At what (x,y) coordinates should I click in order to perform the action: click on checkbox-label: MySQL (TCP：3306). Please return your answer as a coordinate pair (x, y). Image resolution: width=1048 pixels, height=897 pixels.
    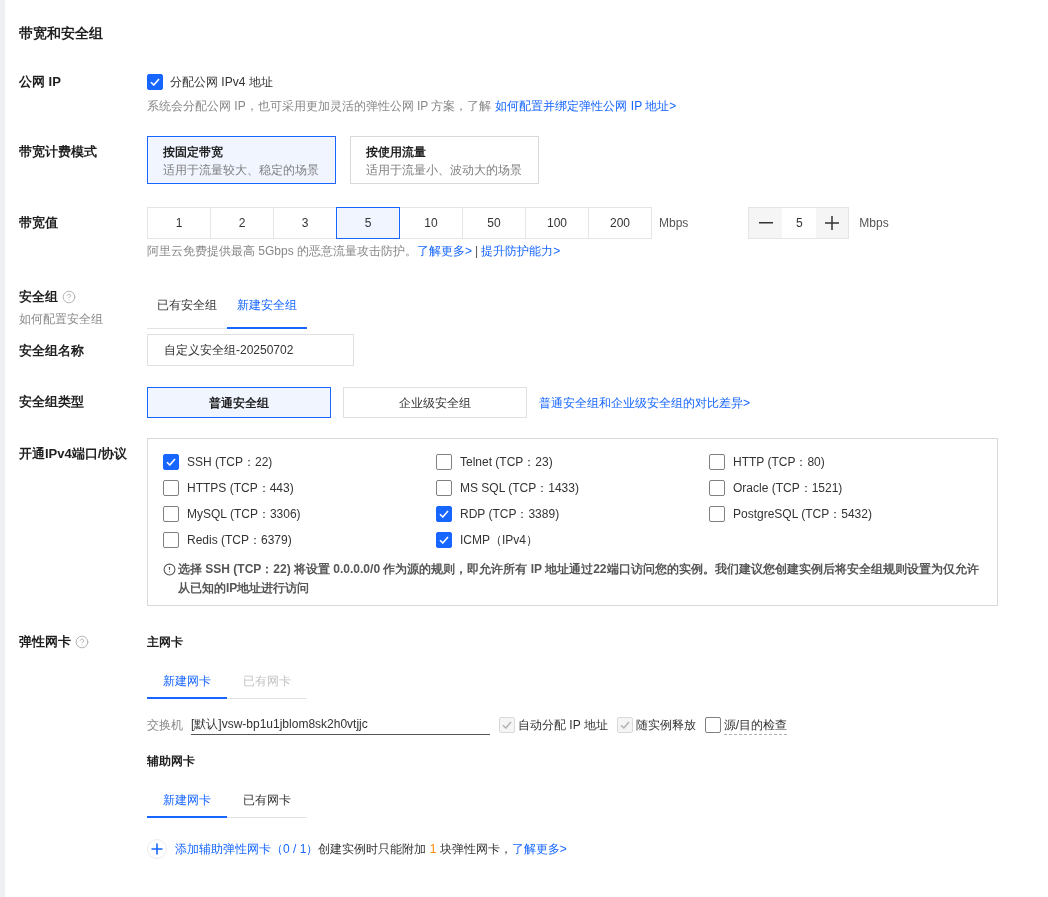
    Looking at the image, I should click on (244, 514).